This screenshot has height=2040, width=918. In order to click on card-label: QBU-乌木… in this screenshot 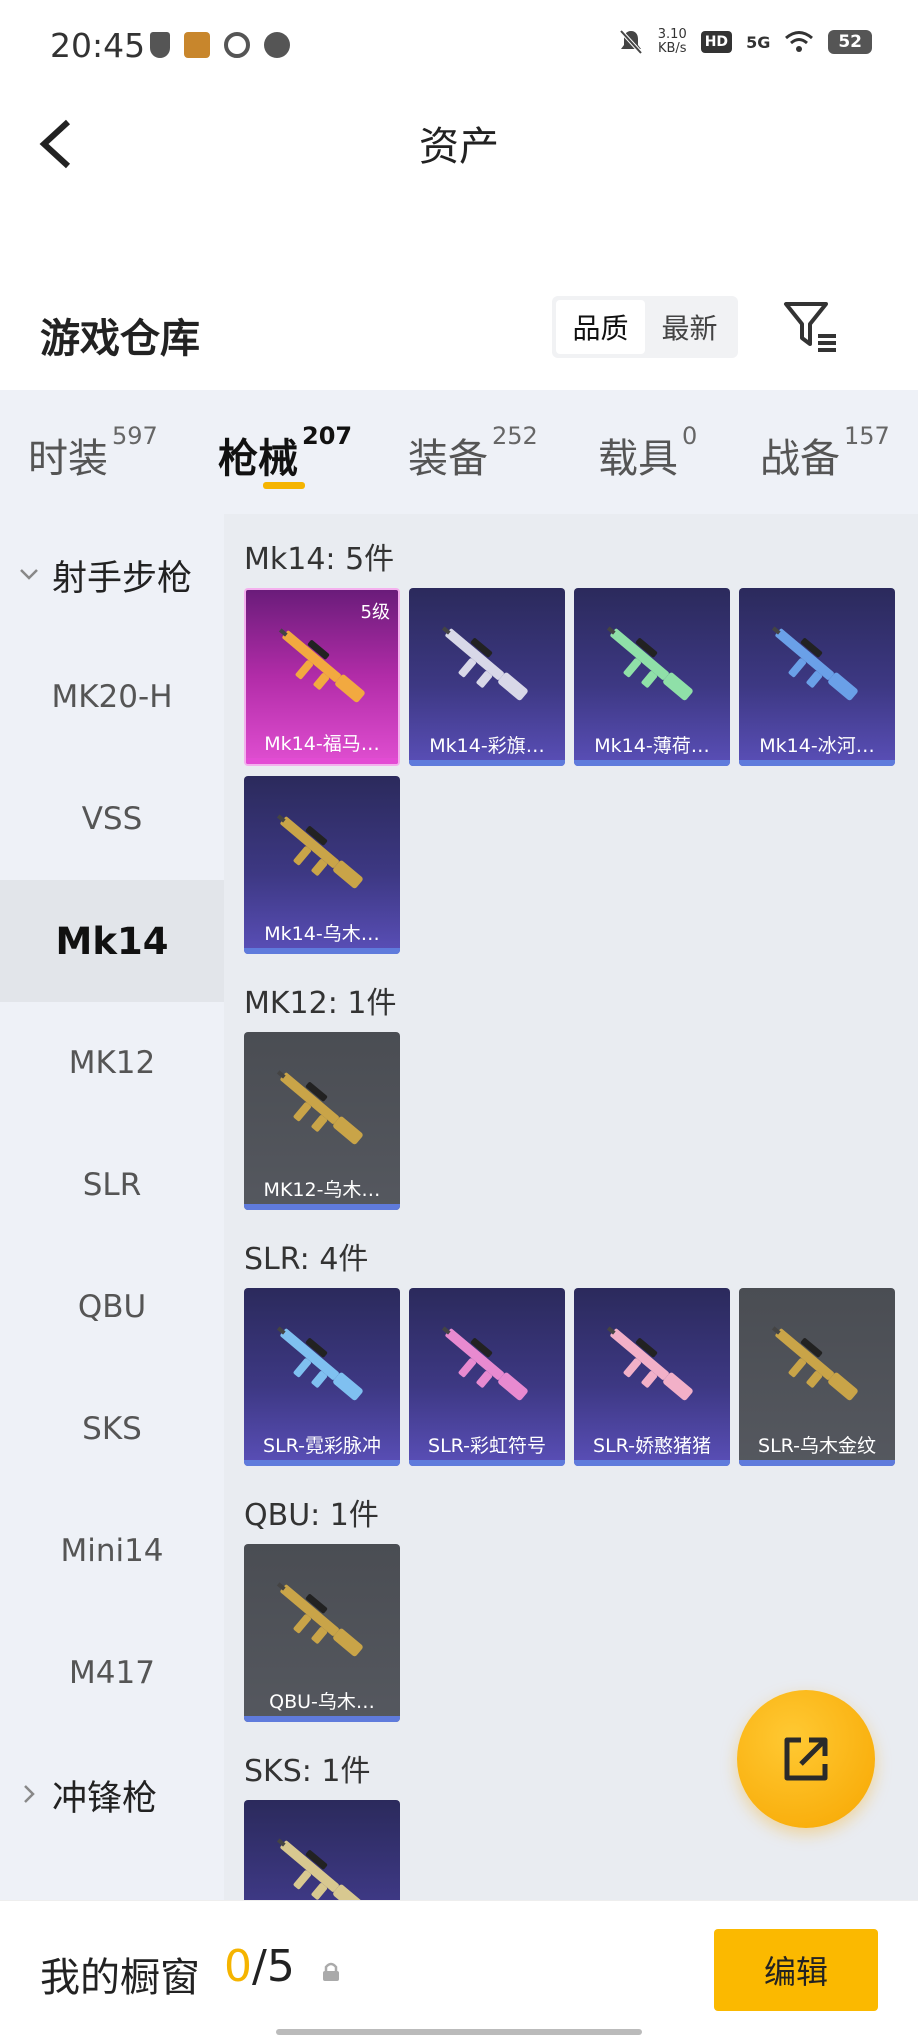, I will do `click(322, 1702)`.